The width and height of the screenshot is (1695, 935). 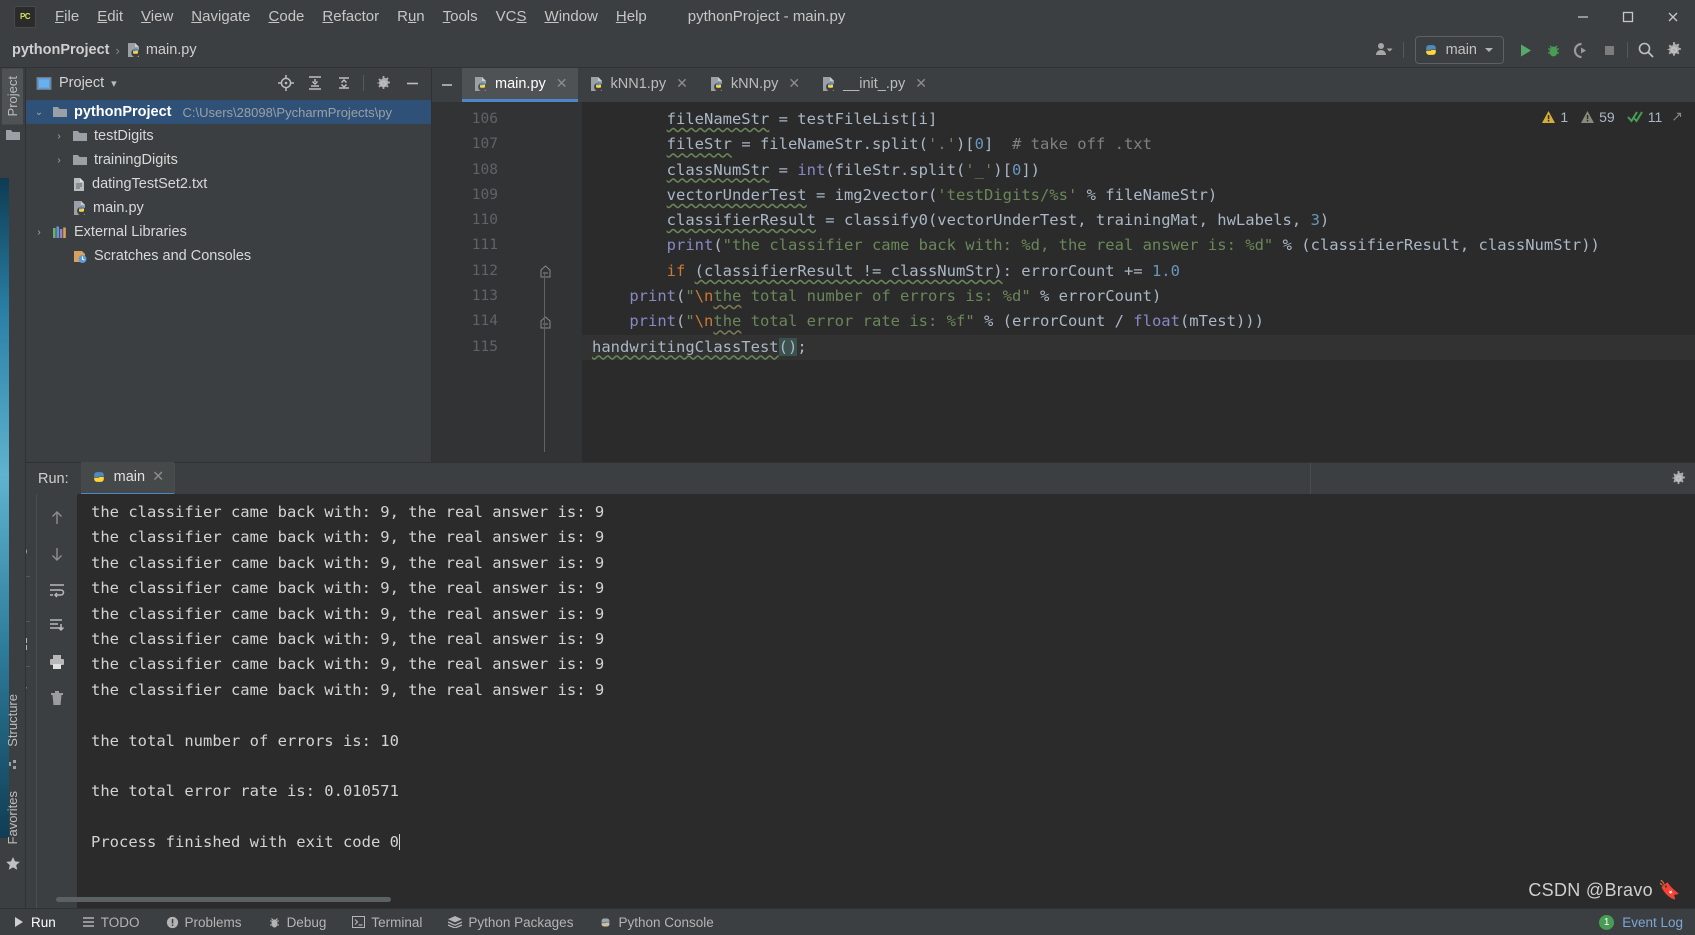 What do you see at coordinates (286, 83) in the screenshot?
I see `locate-icon` at bounding box center [286, 83].